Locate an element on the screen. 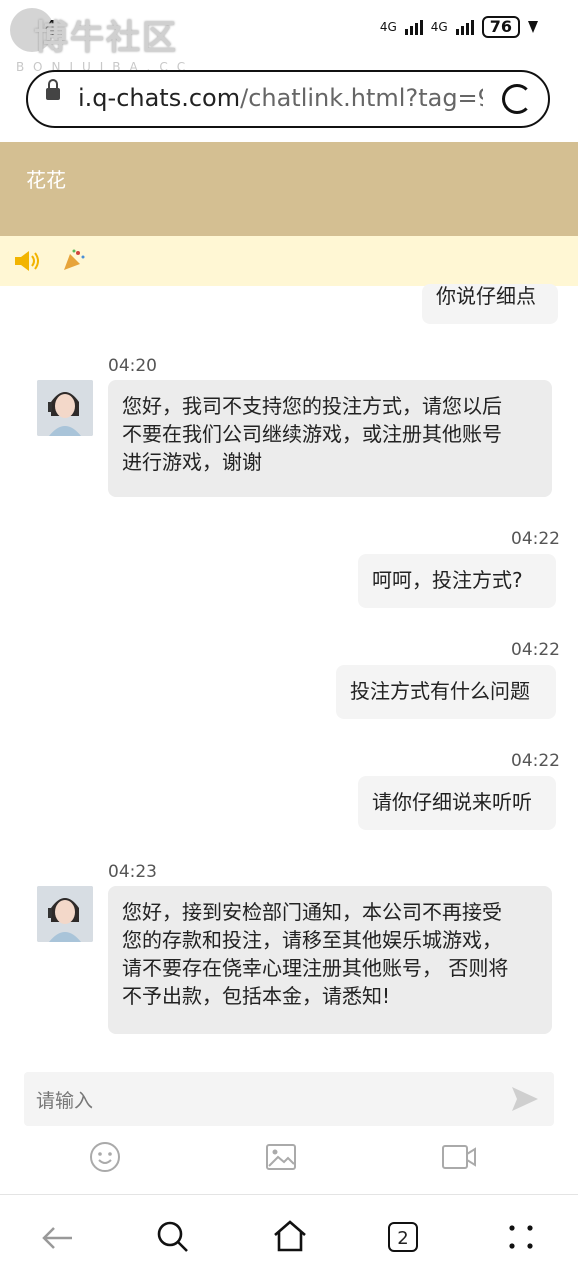  video-icon is located at coordinates (459, 1157).